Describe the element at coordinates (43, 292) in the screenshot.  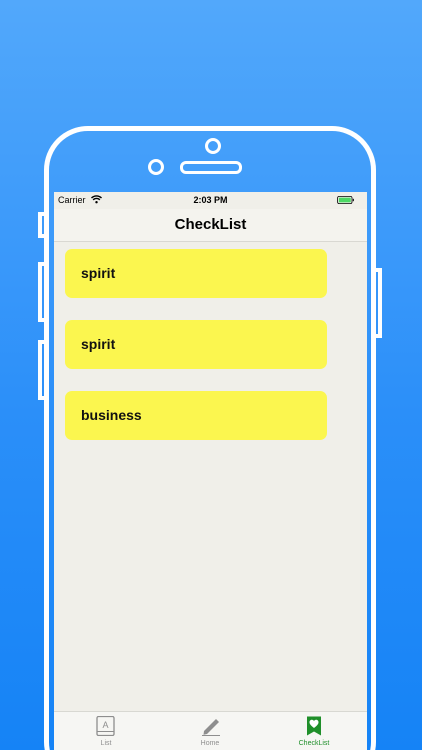
I see `volume-up-button` at that location.